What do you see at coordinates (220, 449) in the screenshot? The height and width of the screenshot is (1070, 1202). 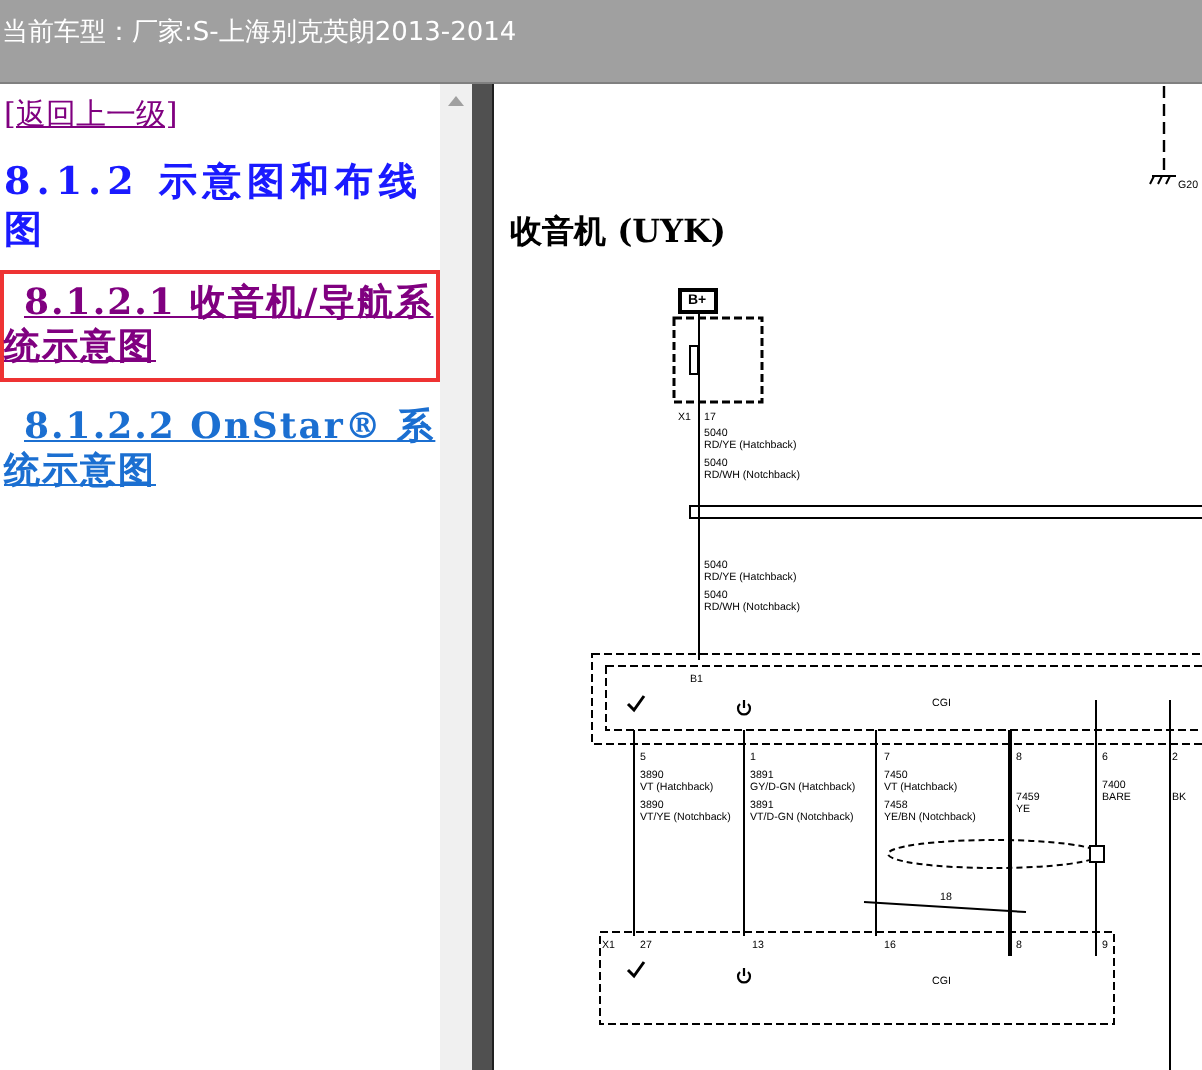 I see `chapter-link: 8.1.2.2 OnStar® 系统示意图` at bounding box center [220, 449].